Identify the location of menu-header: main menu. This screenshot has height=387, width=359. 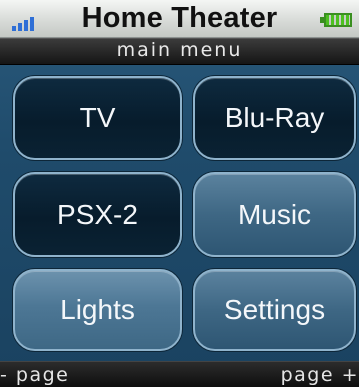
(179, 51).